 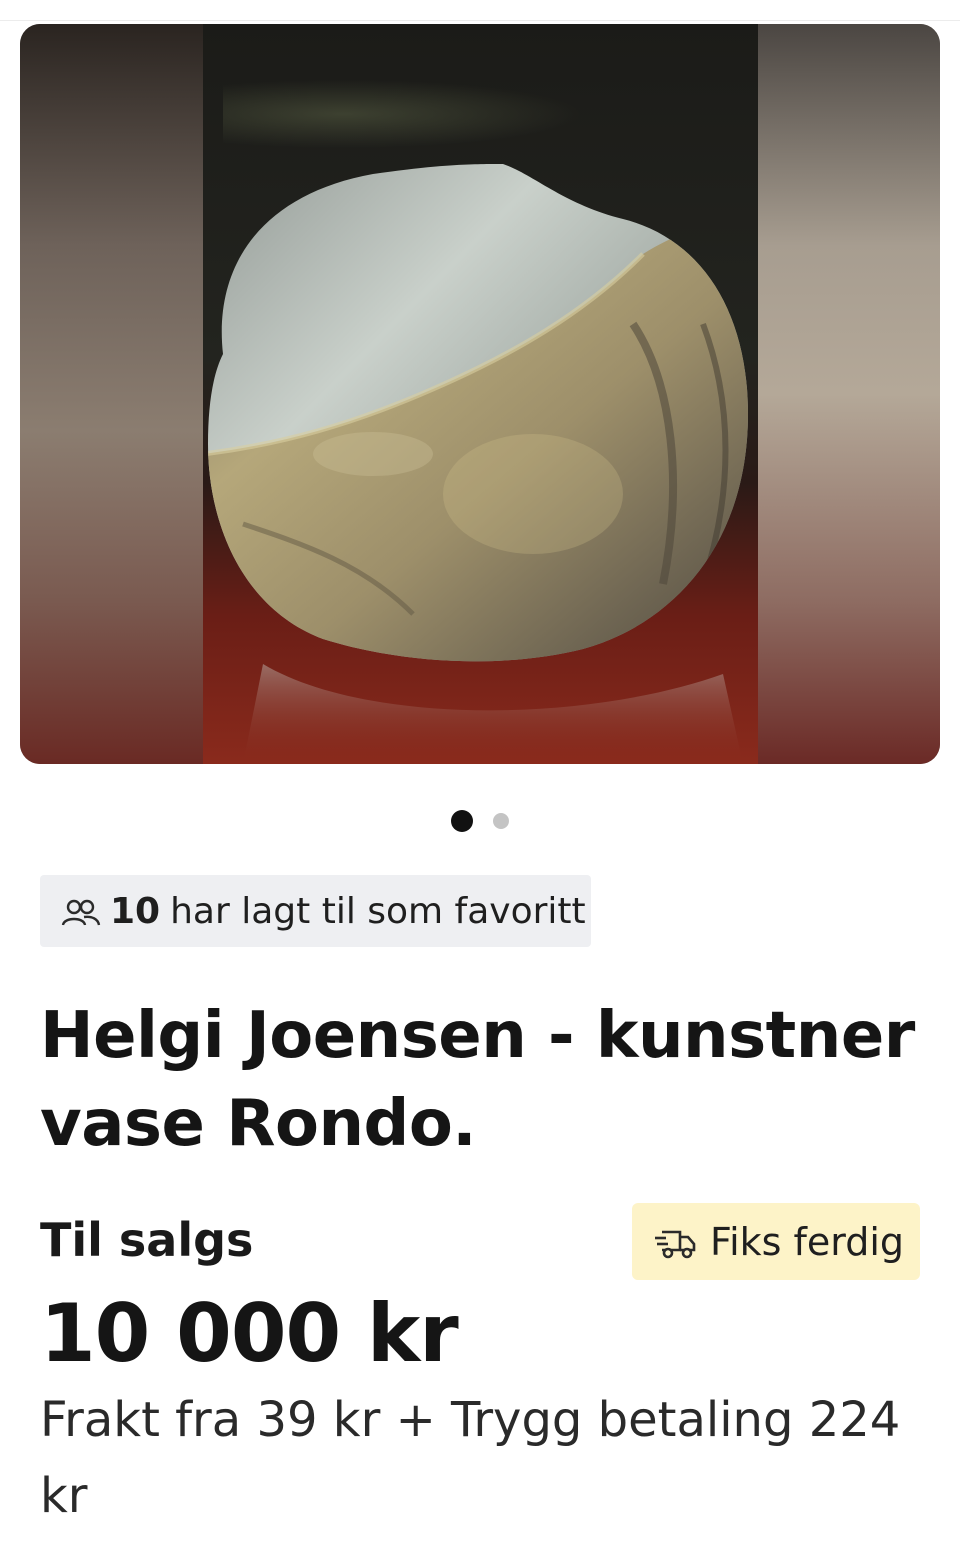 I want to click on favorites-count: 10, so click(x=135, y=911).